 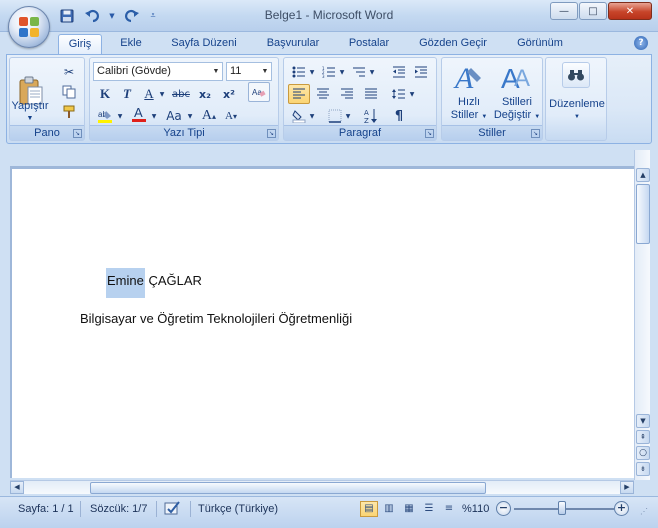 What do you see at coordinates (17, 487) in the screenshot?
I see `scroll-left-icon: ◀` at bounding box center [17, 487].